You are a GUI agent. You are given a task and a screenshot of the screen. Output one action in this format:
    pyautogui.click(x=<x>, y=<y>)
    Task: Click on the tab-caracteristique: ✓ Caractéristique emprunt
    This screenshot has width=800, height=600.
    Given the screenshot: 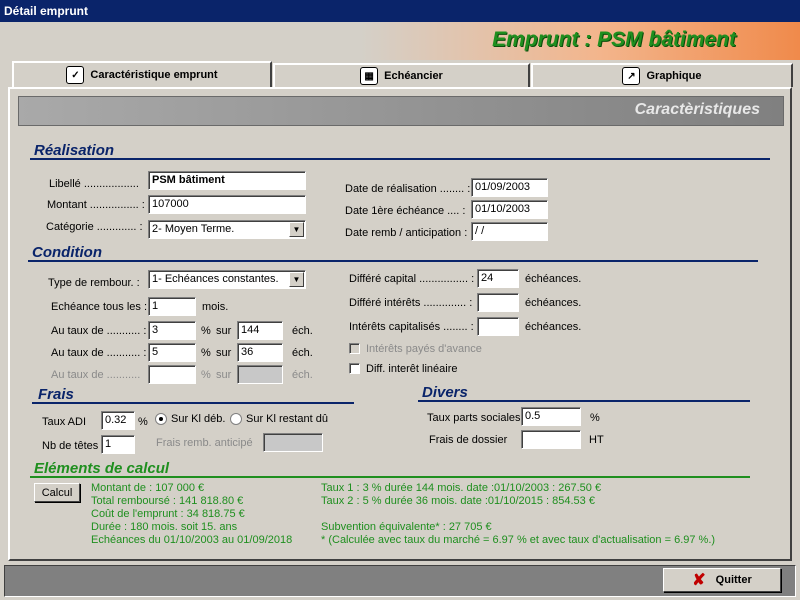 What is the action you would take?
    pyautogui.click(x=142, y=74)
    